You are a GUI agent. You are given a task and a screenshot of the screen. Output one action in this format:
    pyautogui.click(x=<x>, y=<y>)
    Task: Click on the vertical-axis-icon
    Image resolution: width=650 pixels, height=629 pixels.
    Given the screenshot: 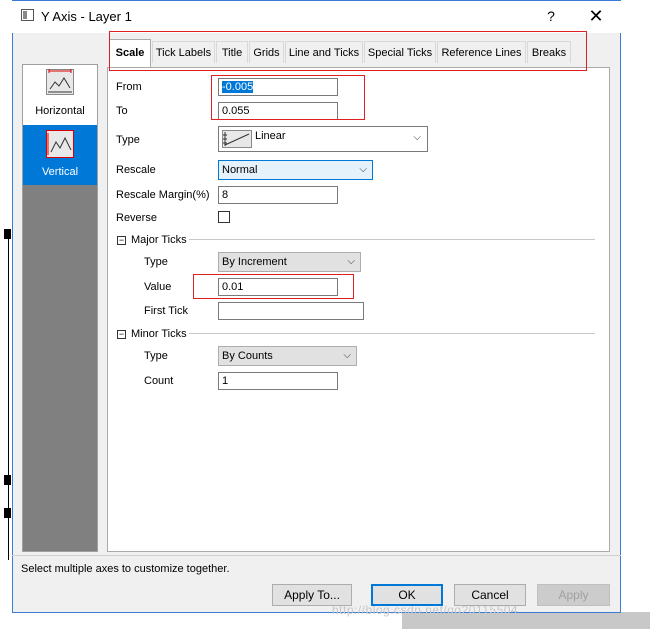 What is the action you would take?
    pyautogui.click(x=60, y=144)
    